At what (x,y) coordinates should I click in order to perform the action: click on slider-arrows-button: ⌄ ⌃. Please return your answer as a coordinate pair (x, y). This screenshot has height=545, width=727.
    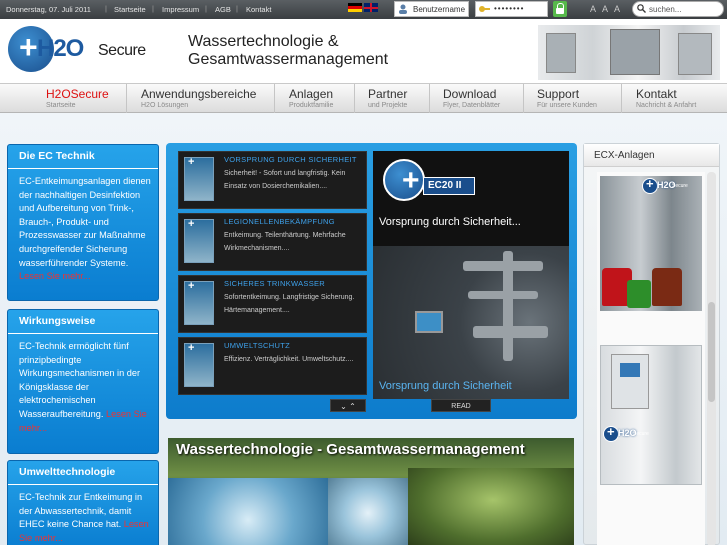
    Looking at the image, I should click on (348, 405).